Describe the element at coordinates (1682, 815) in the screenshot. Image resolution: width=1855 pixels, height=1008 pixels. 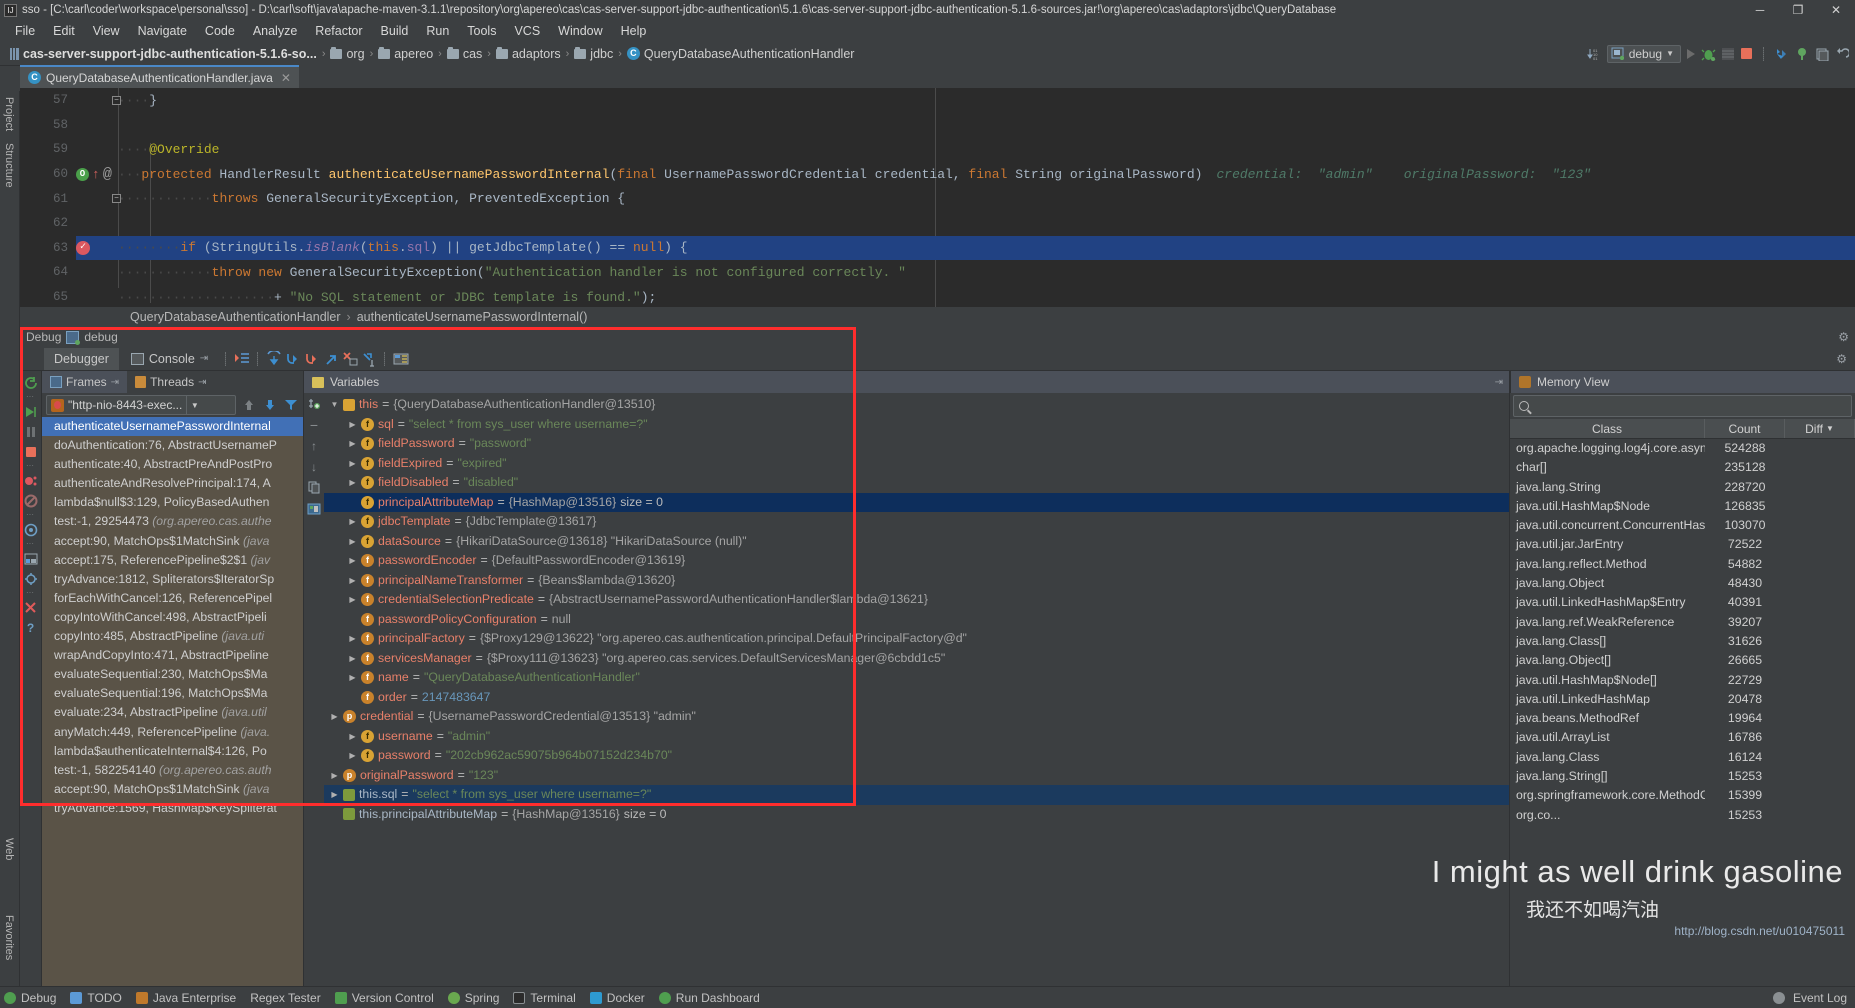
I see `table-row: org.co... 15253` at that location.